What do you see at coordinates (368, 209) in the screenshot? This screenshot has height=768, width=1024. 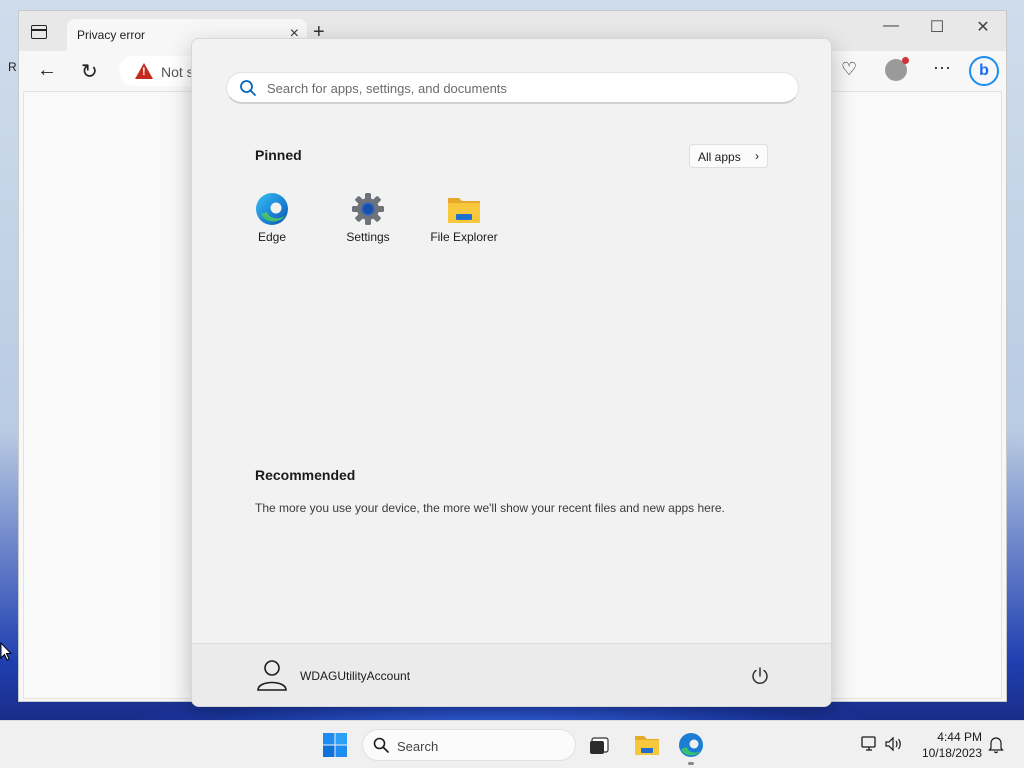 I see `settings-icon` at bounding box center [368, 209].